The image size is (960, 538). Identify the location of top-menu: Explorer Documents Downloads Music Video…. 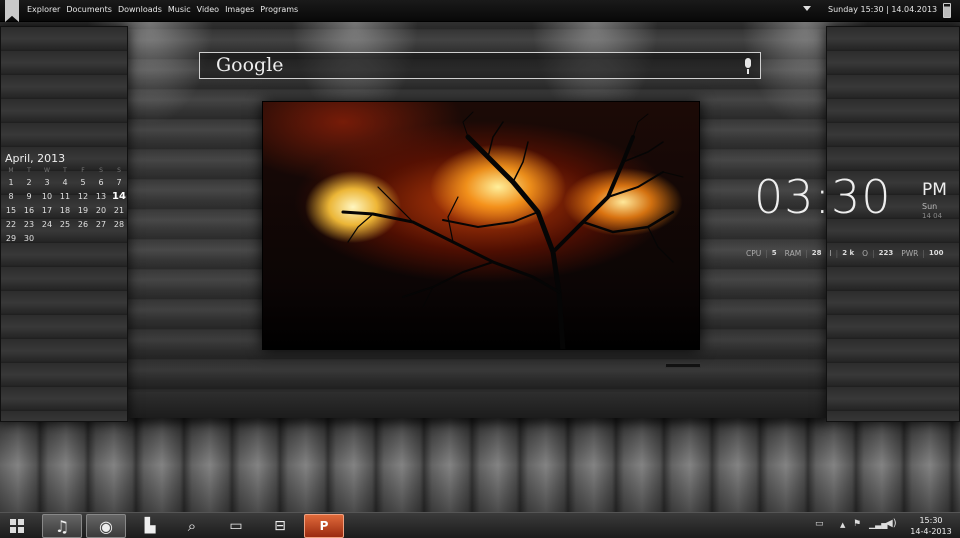
(162, 9).